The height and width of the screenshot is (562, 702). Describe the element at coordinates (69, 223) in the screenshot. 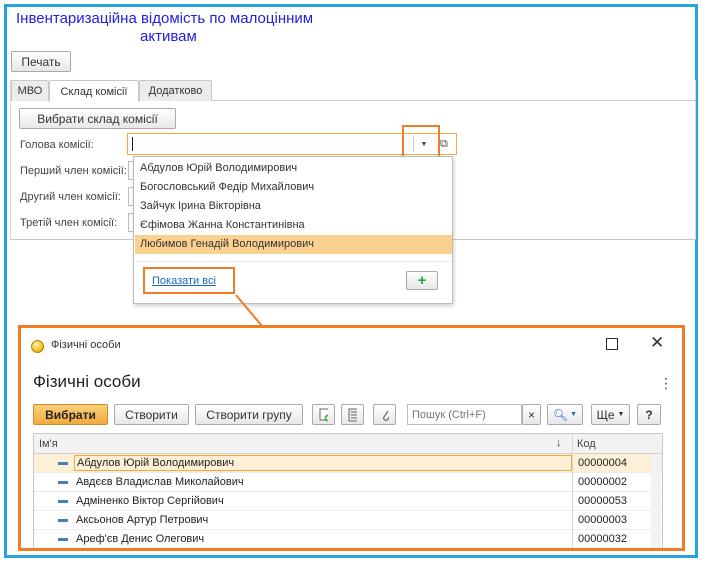

I see `member3-label: Третій член комісії:` at that location.